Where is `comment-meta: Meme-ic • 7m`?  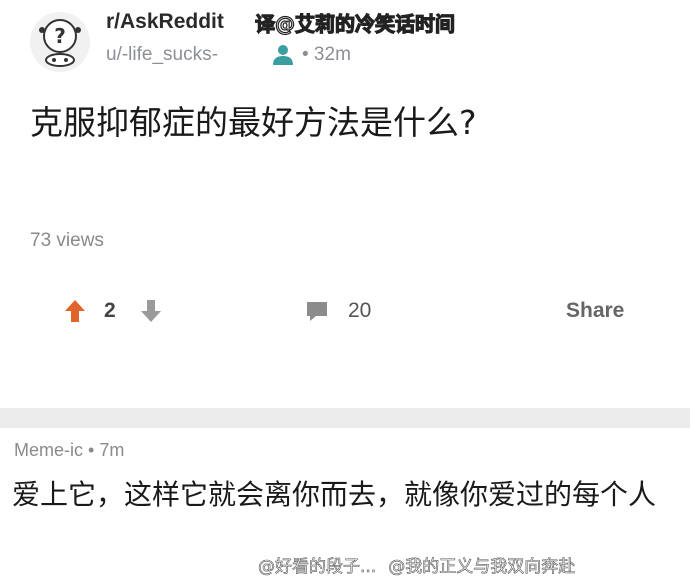 comment-meta: Meme-ic • 7m is located at coordinates (69, 450).